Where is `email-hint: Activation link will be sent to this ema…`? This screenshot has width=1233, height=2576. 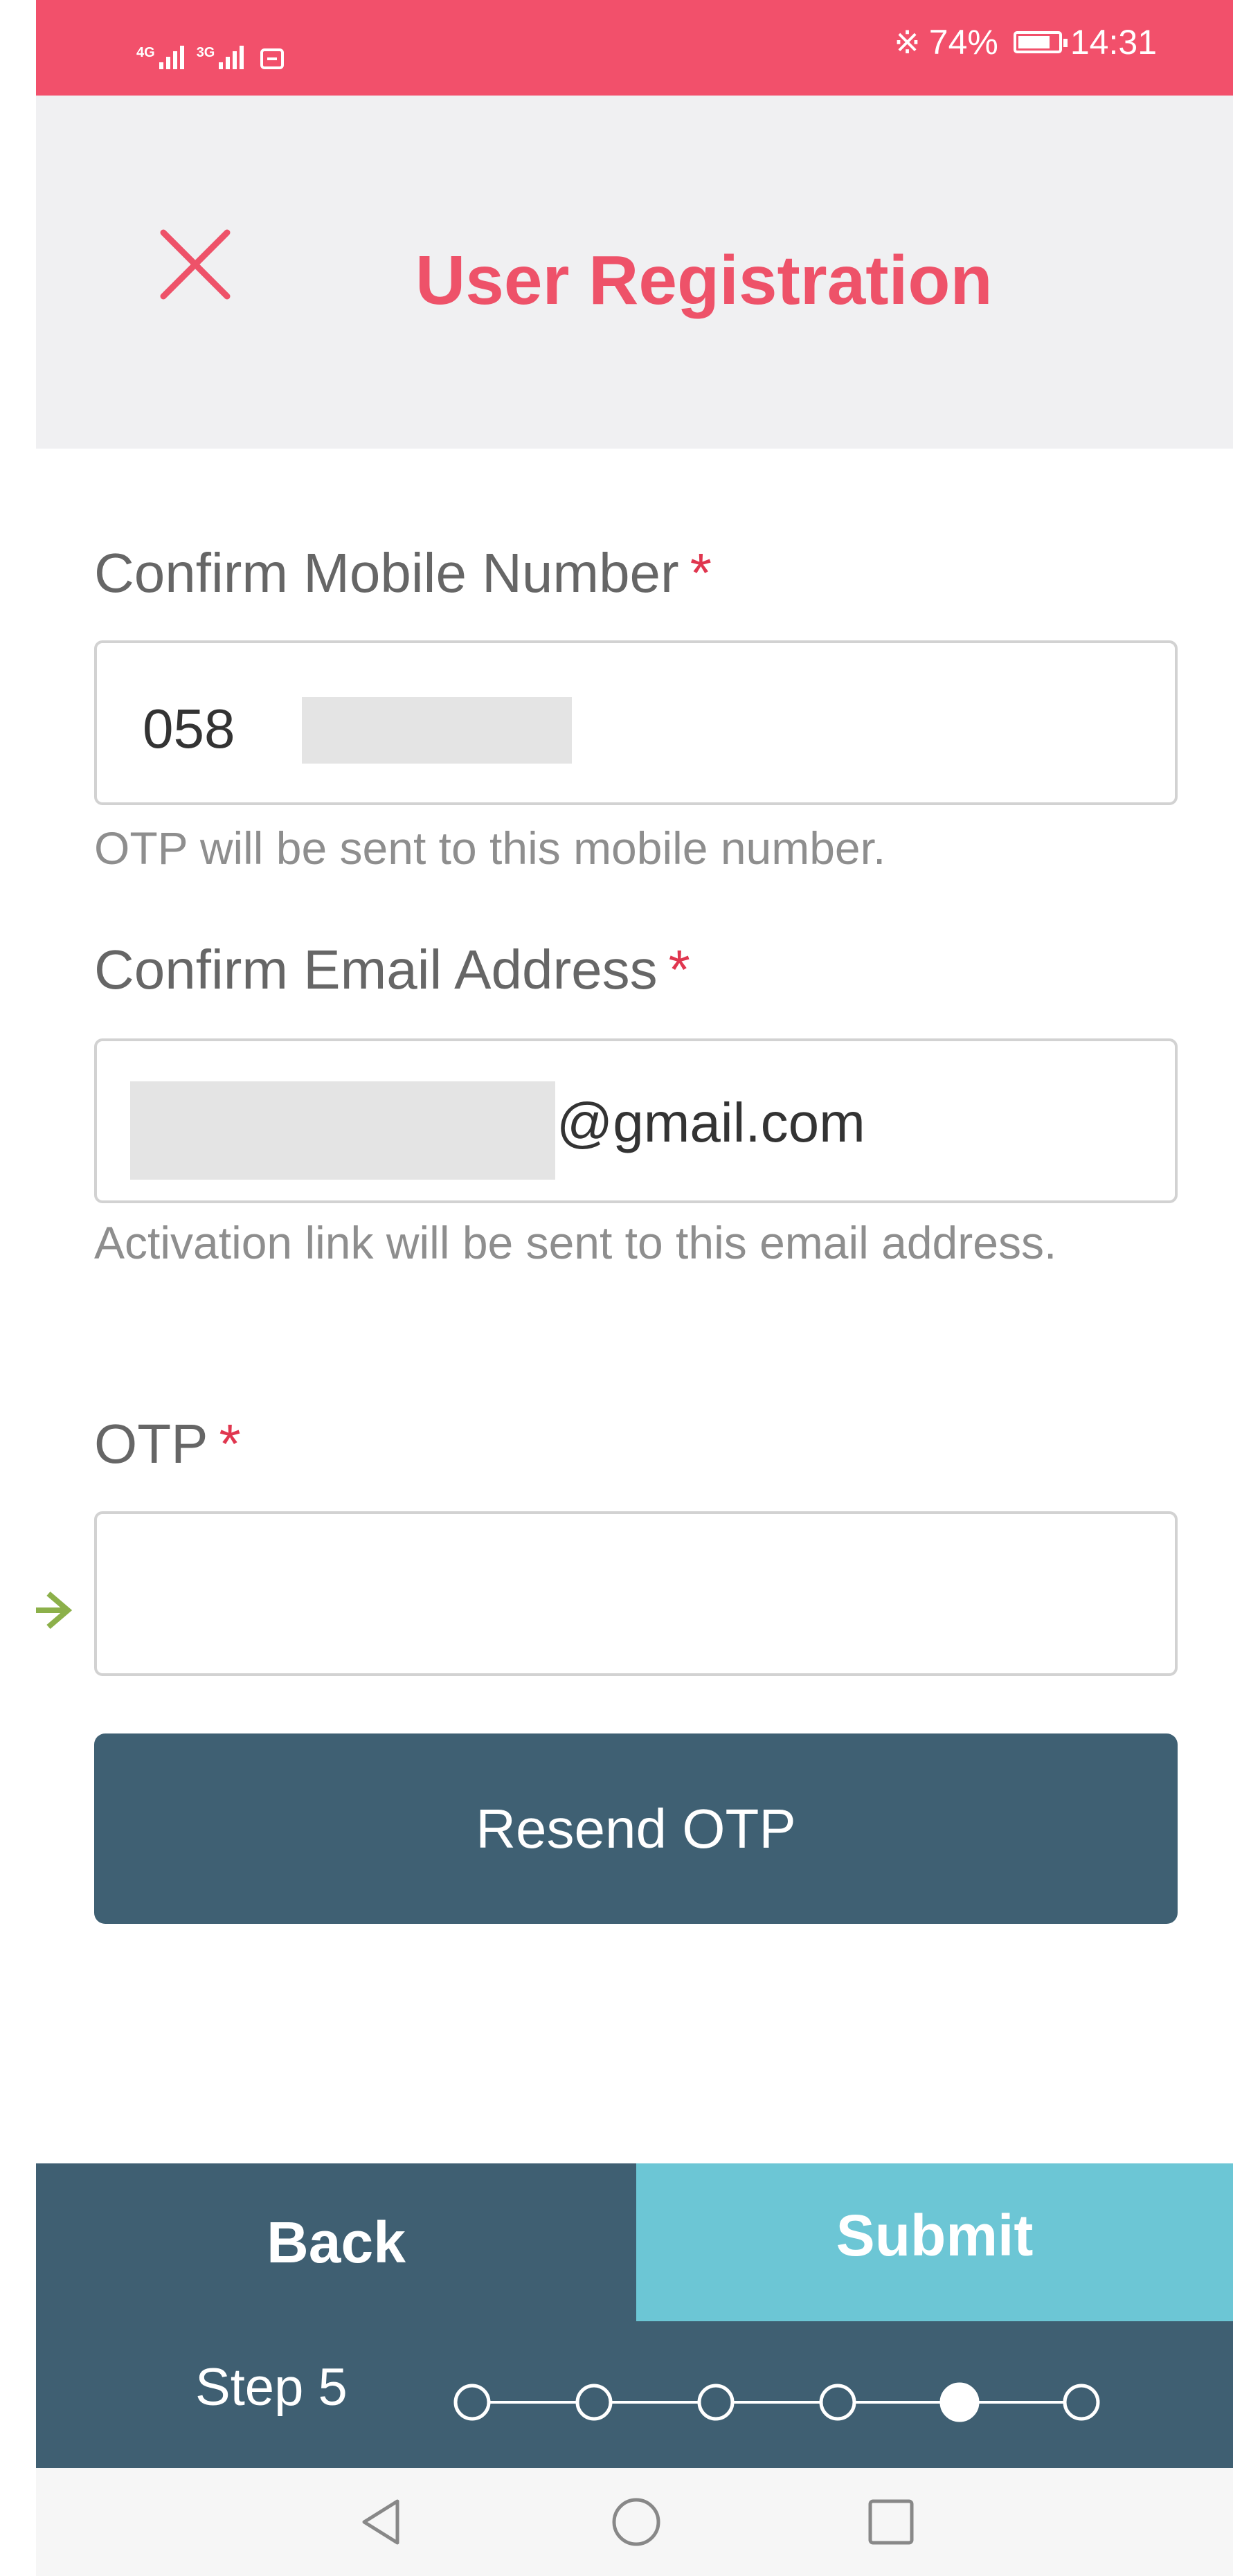
email-hint: Activation link will be sent to this ema… is located at coordinates (575, 1242).